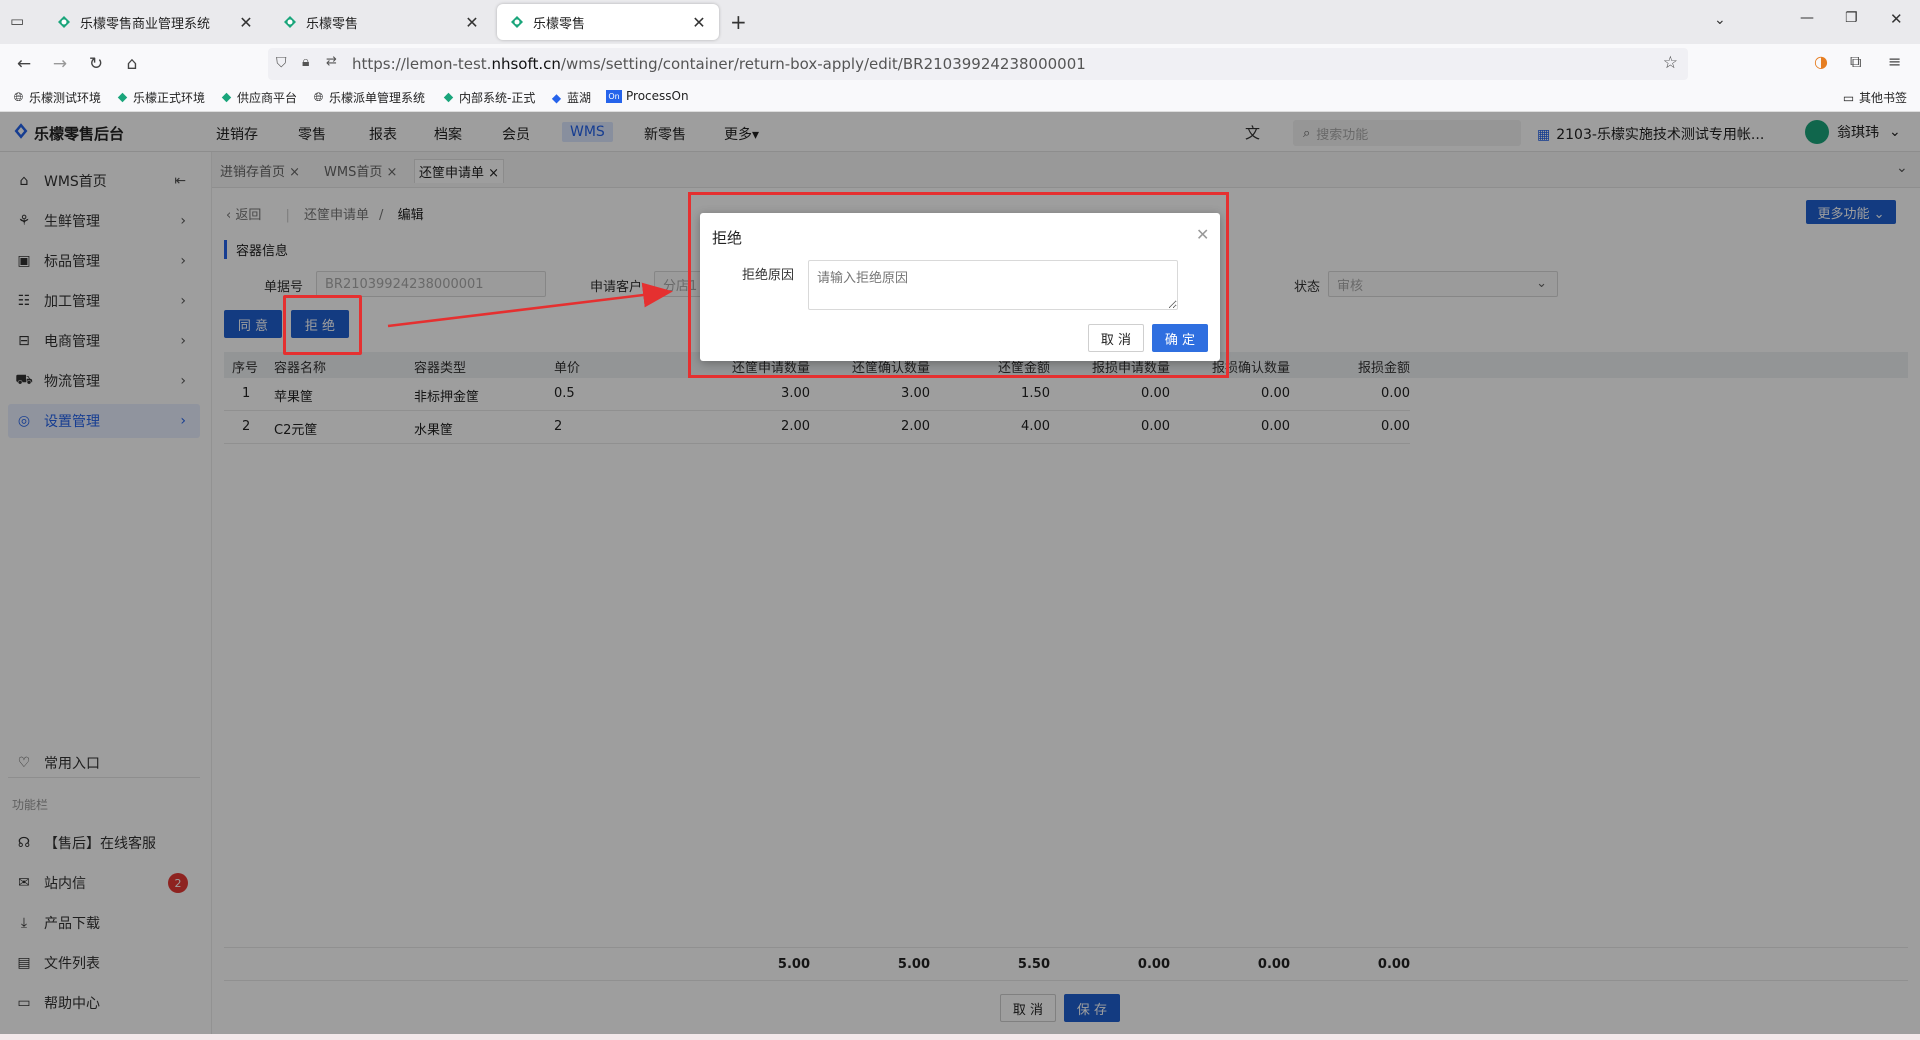 The width and height of the screenshot is (1920, 1040). What do you see at coordinates (1821, 61) in the screenshot?
I see `extension-icon: ◑` at bounding box center [1821, 61].